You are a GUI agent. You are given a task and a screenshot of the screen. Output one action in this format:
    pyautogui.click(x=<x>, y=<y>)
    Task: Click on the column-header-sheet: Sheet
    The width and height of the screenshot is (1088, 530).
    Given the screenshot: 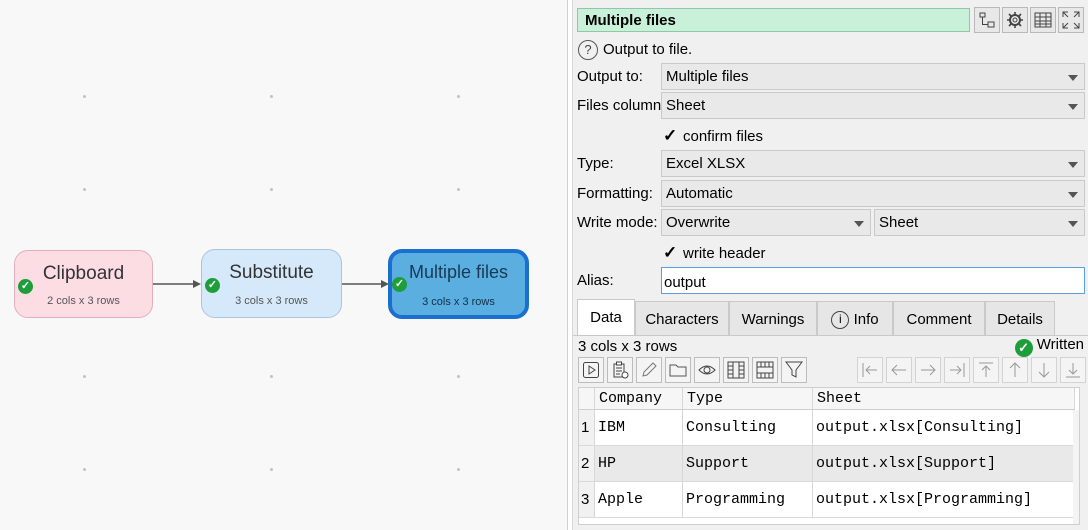 What is the action you would take?
    pyautogui.click(x=944, y=399)
    